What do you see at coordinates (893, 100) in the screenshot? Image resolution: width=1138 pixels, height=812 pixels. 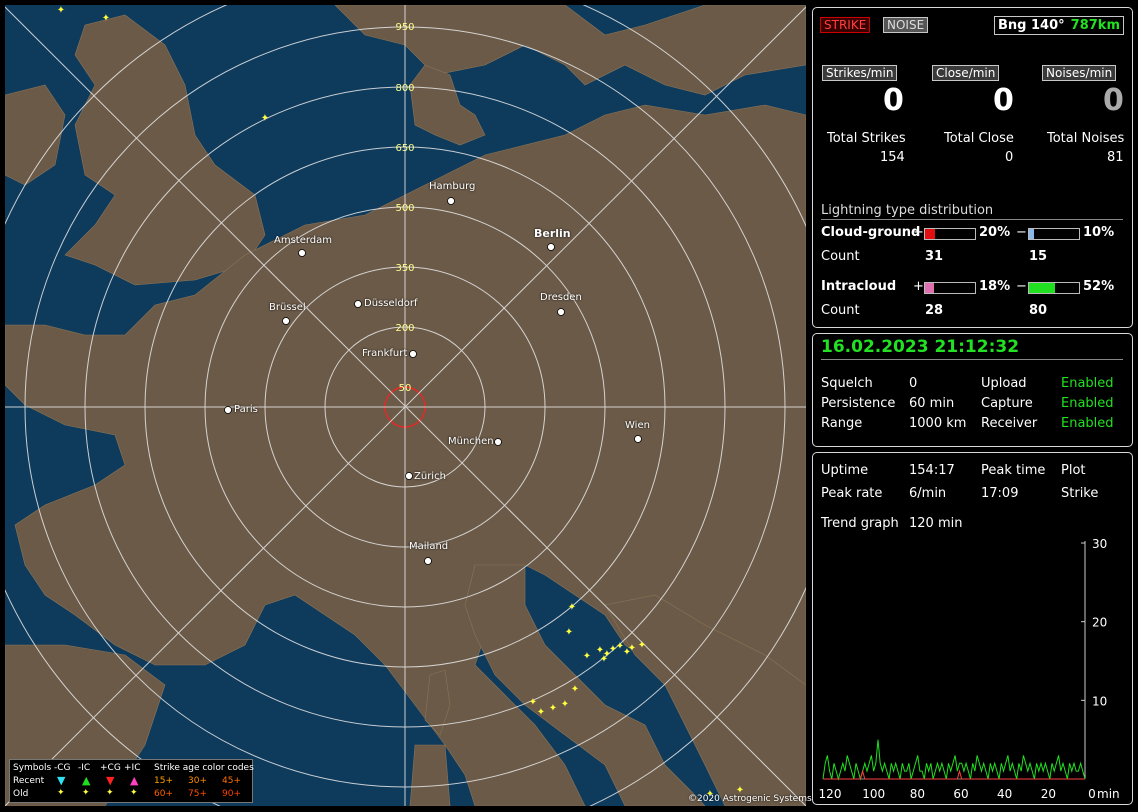 I see `strikes-per-min-value: 0` at bounding box center [893, 100].